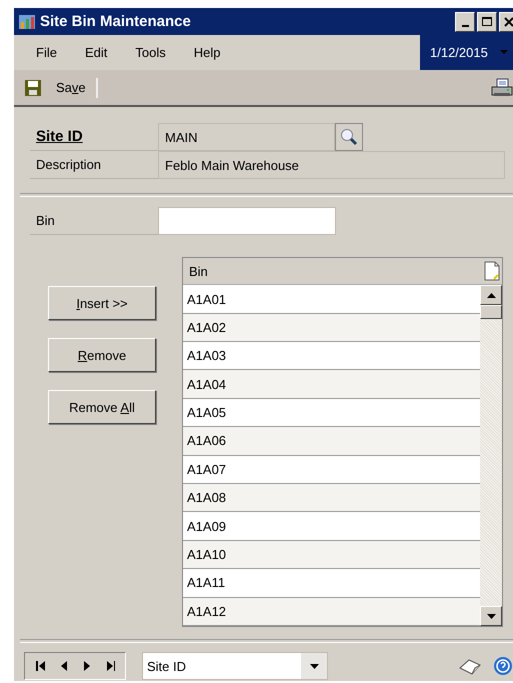  I want to click on close-button, so click(506, 22).